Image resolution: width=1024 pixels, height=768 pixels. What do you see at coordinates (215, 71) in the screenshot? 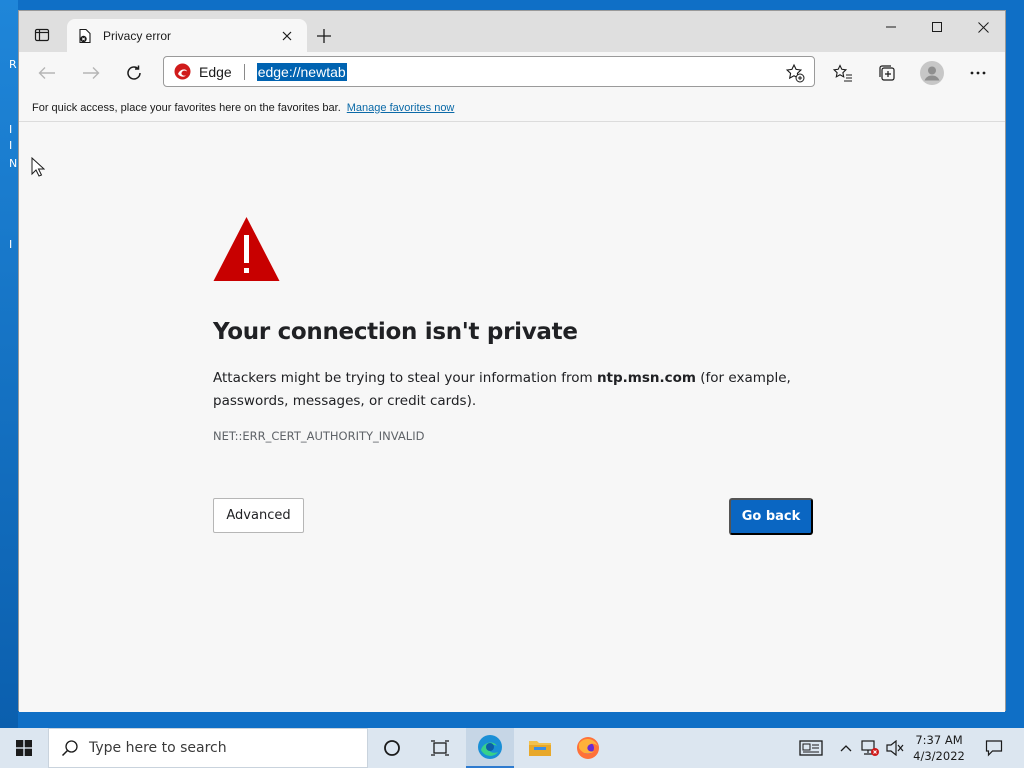
I see `site-identity-label: Edge` at bounding box center [215, 71].